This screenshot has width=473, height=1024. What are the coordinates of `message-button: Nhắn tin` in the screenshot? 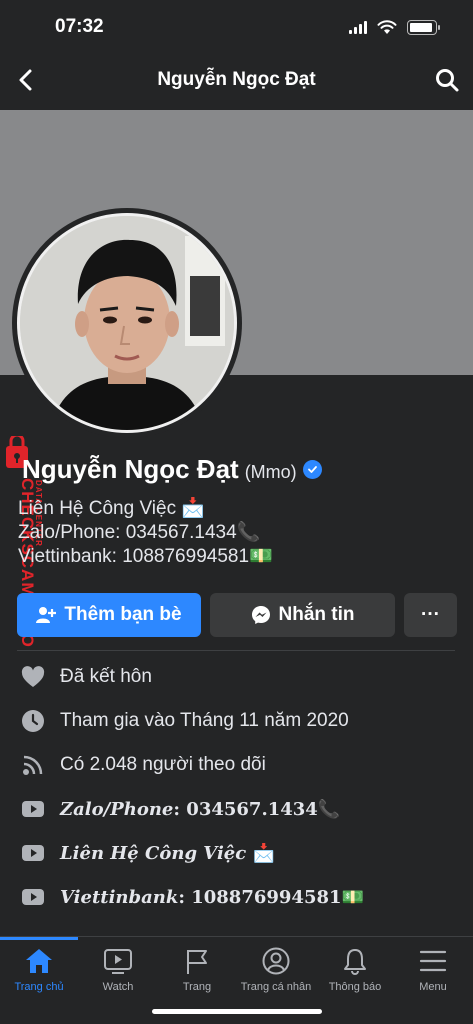 It's located at (302, 615).